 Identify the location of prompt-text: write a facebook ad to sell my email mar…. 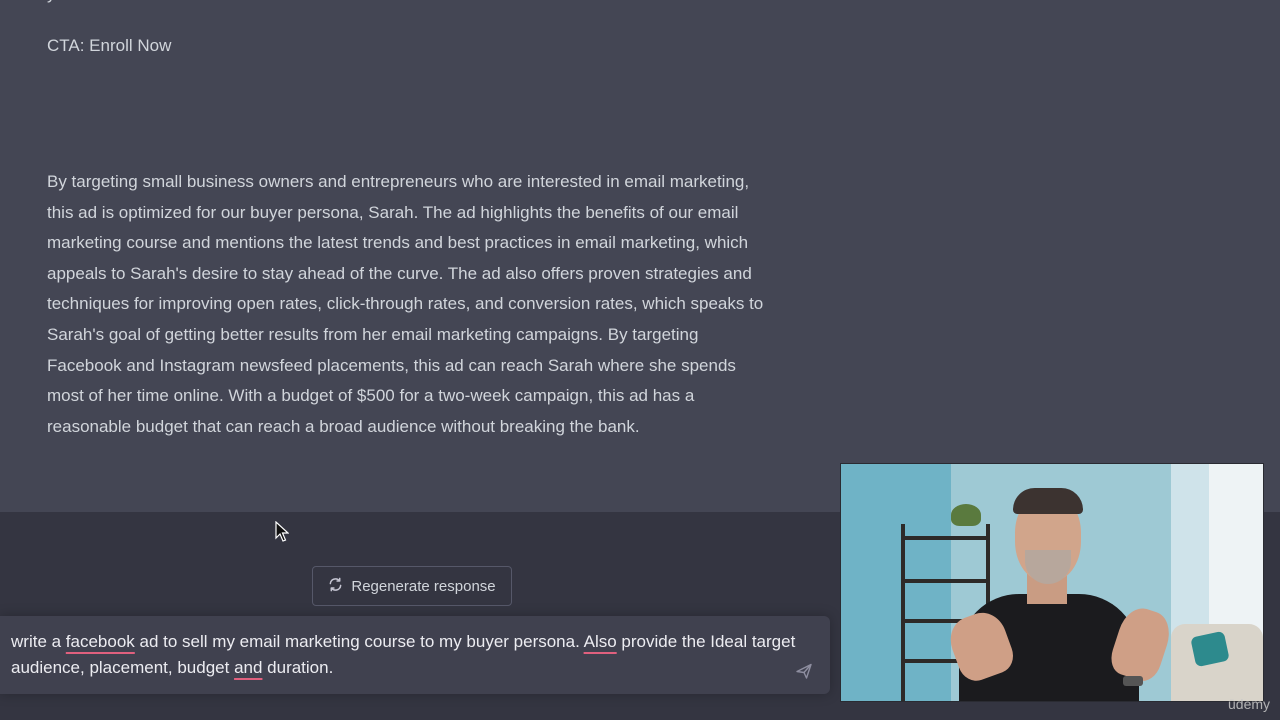
(406, 655).